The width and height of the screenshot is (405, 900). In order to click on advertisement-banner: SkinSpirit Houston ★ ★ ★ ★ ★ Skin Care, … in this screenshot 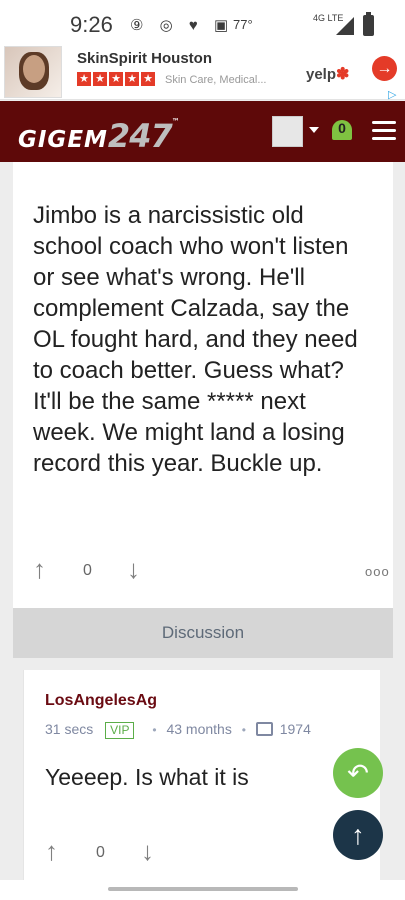, I will do `click(202, 72)`.